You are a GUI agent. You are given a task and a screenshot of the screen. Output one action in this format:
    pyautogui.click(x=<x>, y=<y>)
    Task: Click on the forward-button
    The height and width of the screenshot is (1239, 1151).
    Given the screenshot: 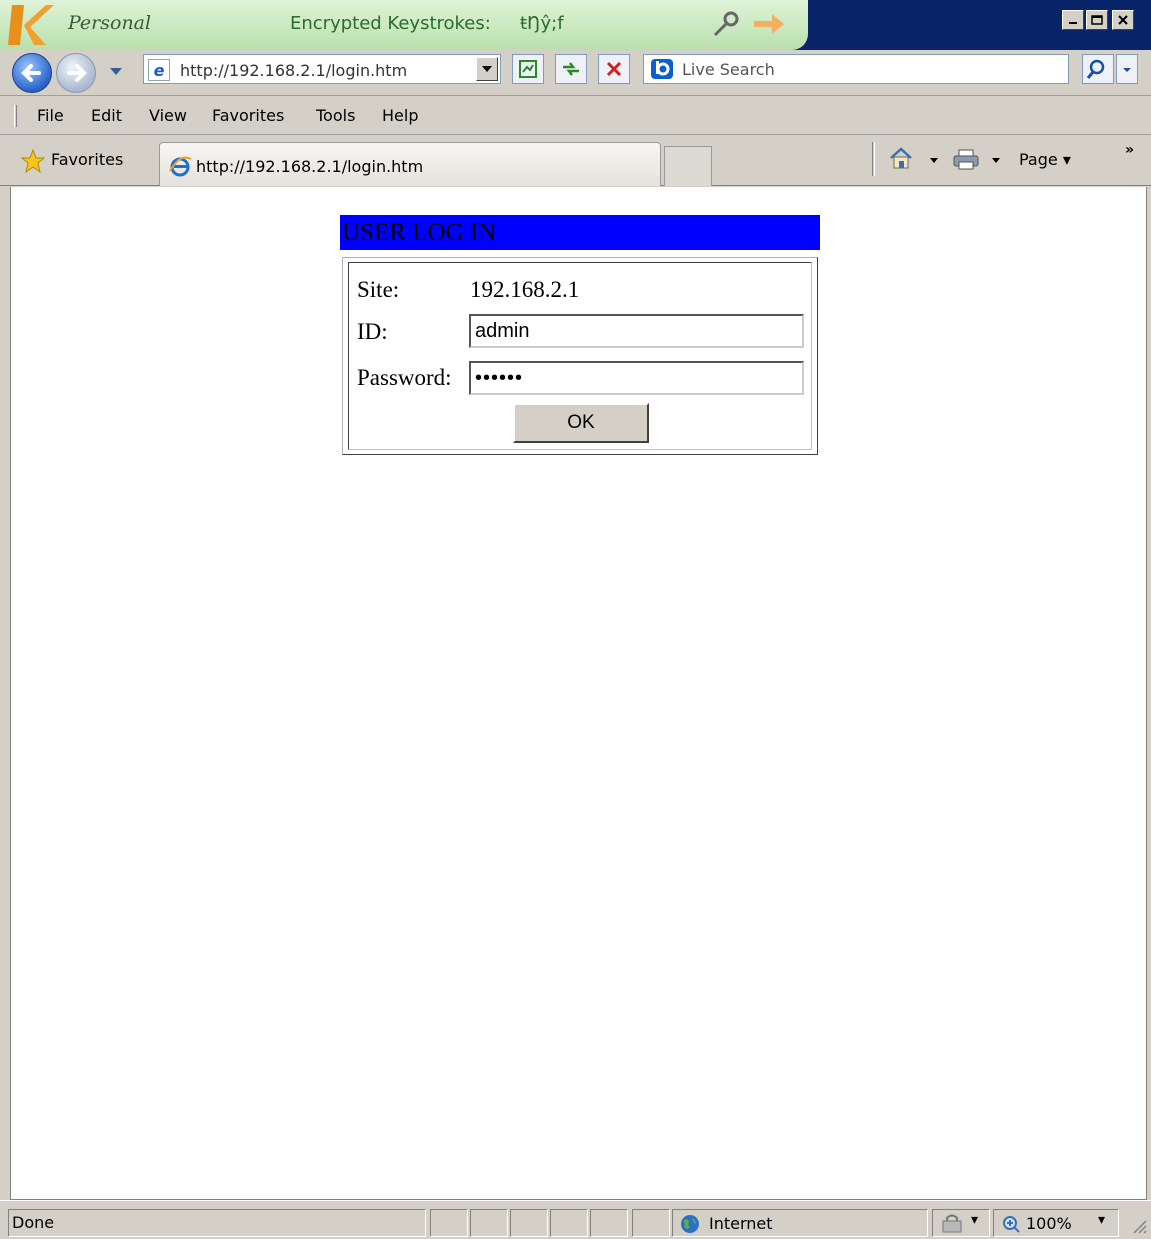 What is the action you would take?
    pyautogui.click(x=76, y=73)
    